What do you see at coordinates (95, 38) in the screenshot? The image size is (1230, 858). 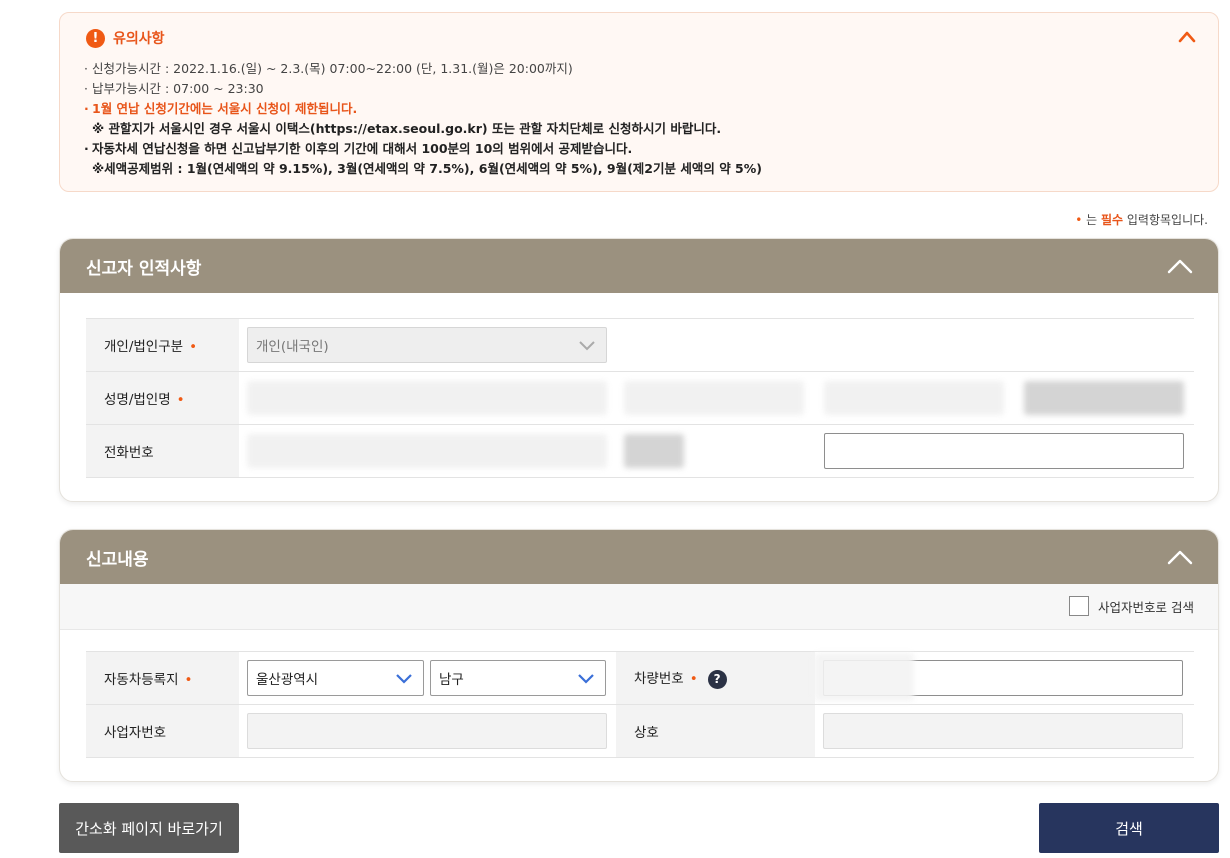 I see `exclamation-icon: !` at bounding box center [95, 38].